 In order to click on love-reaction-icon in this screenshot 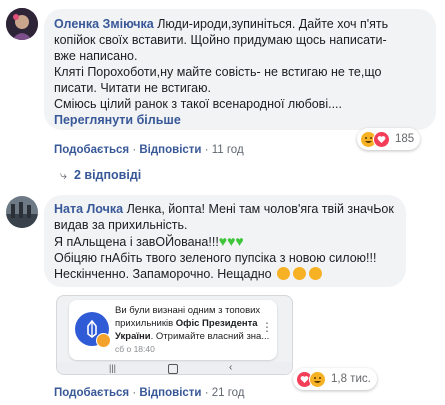, I will do `click(381, 139)`.